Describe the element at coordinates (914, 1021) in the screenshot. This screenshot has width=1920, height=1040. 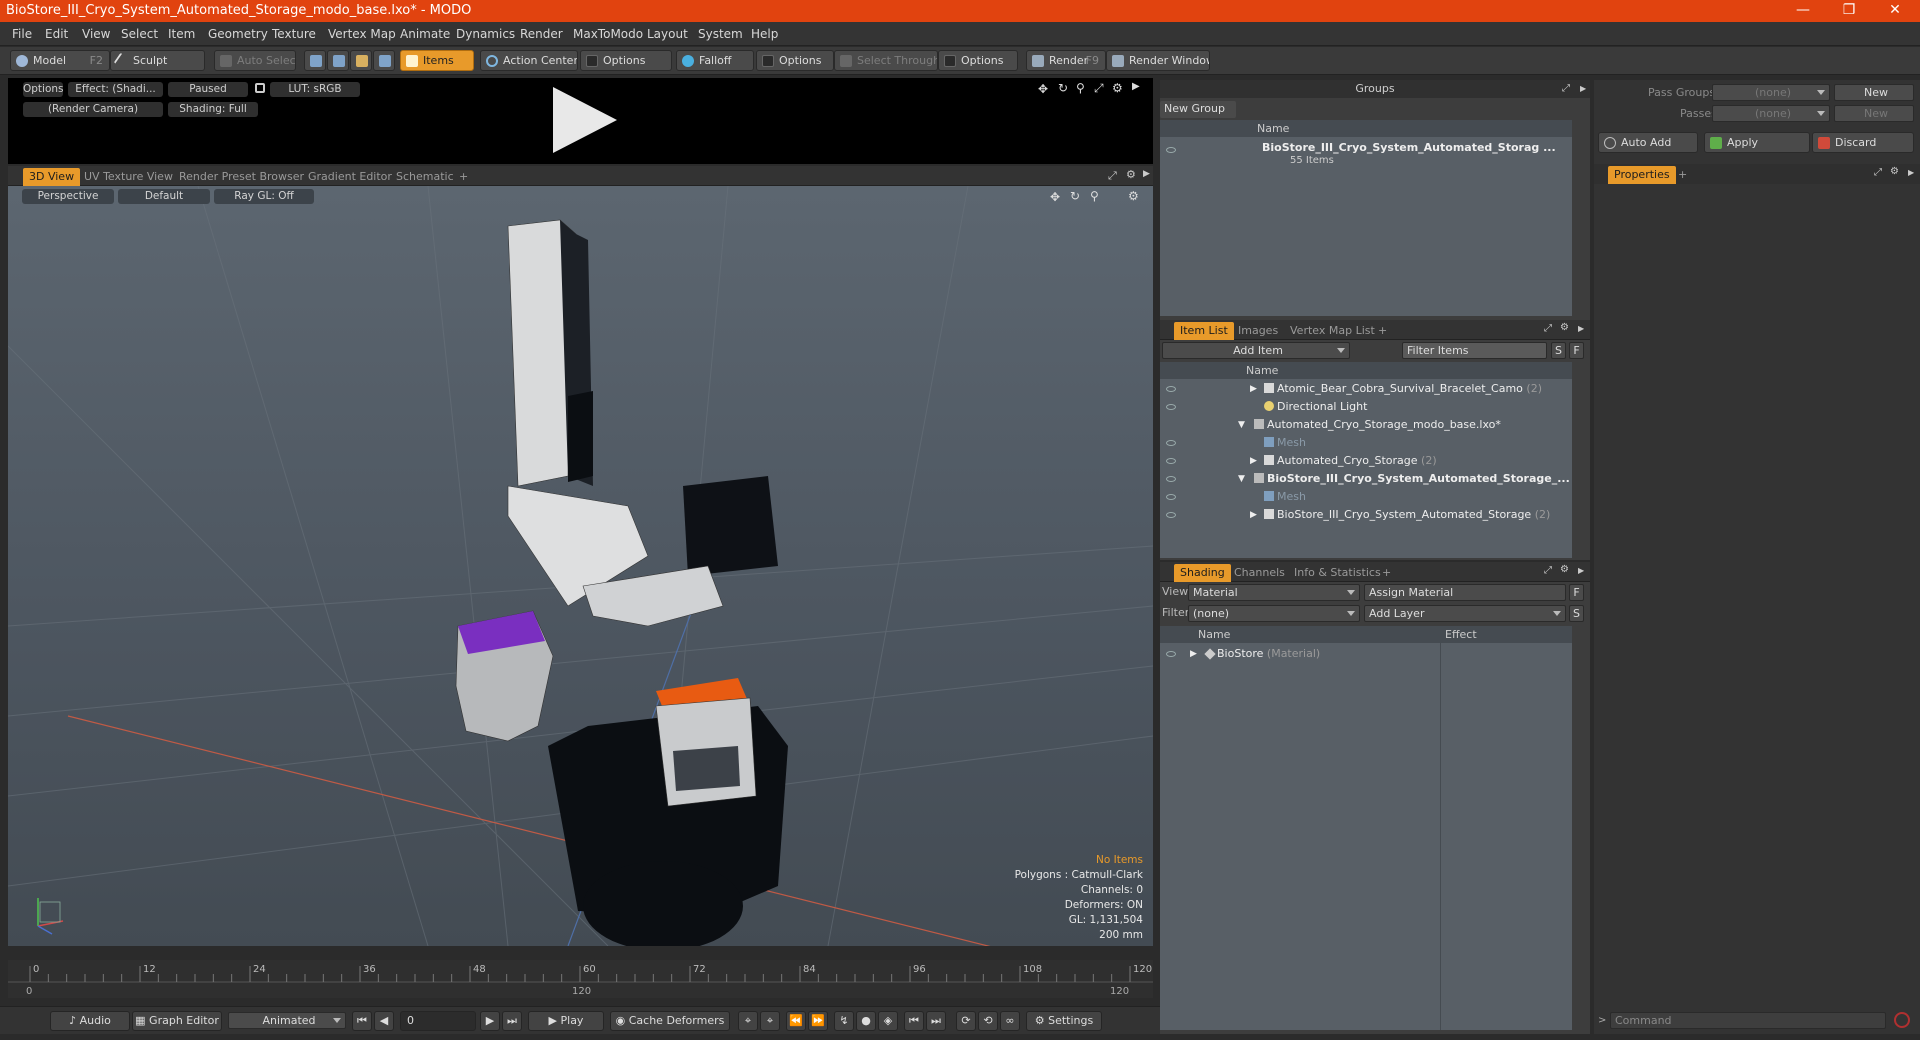
I see `prev-marker-button: ⏮` at that location.